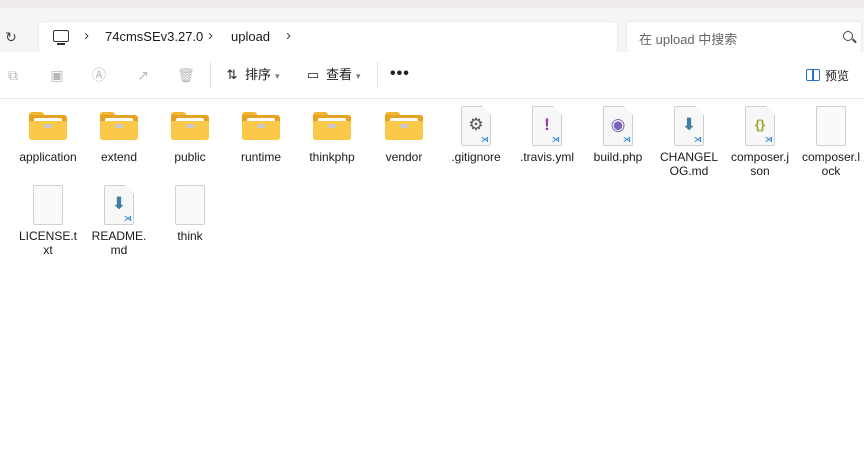 Image resolution: width=864 pixels, height=458 pixels. I want to click on file-item: ⚙ ⋊ .gitignore, so click(476, 134).